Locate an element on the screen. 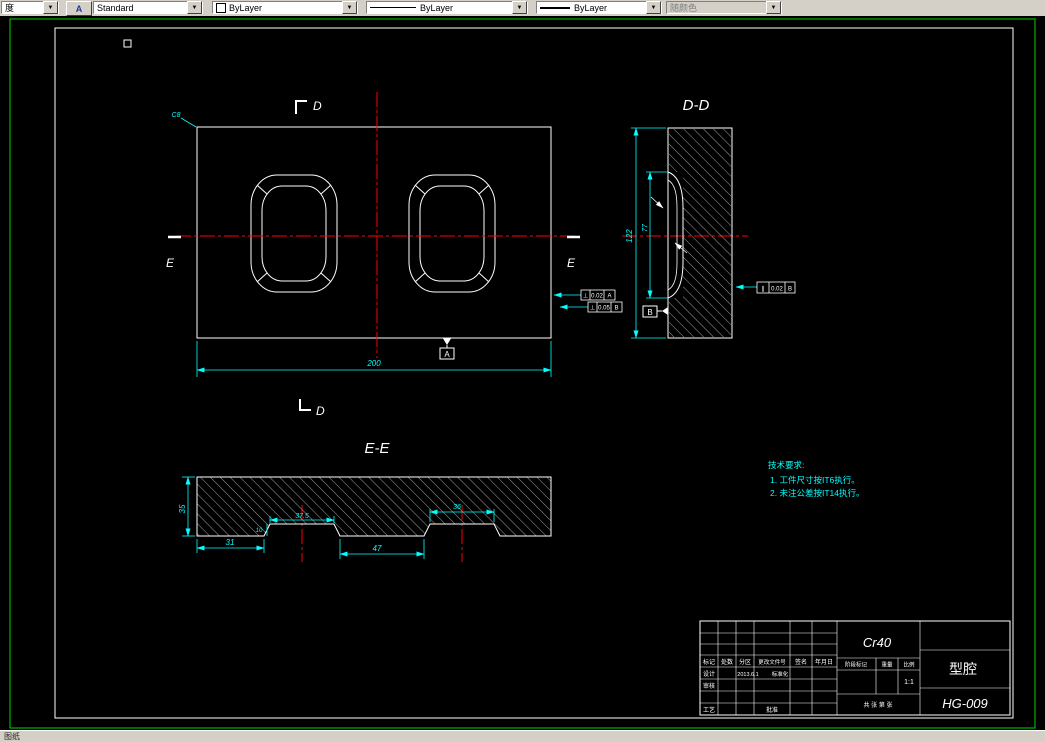 This screenshot has height=742, width=1045. lineweight-value: ByLayer is located at coordinates (591, 7).